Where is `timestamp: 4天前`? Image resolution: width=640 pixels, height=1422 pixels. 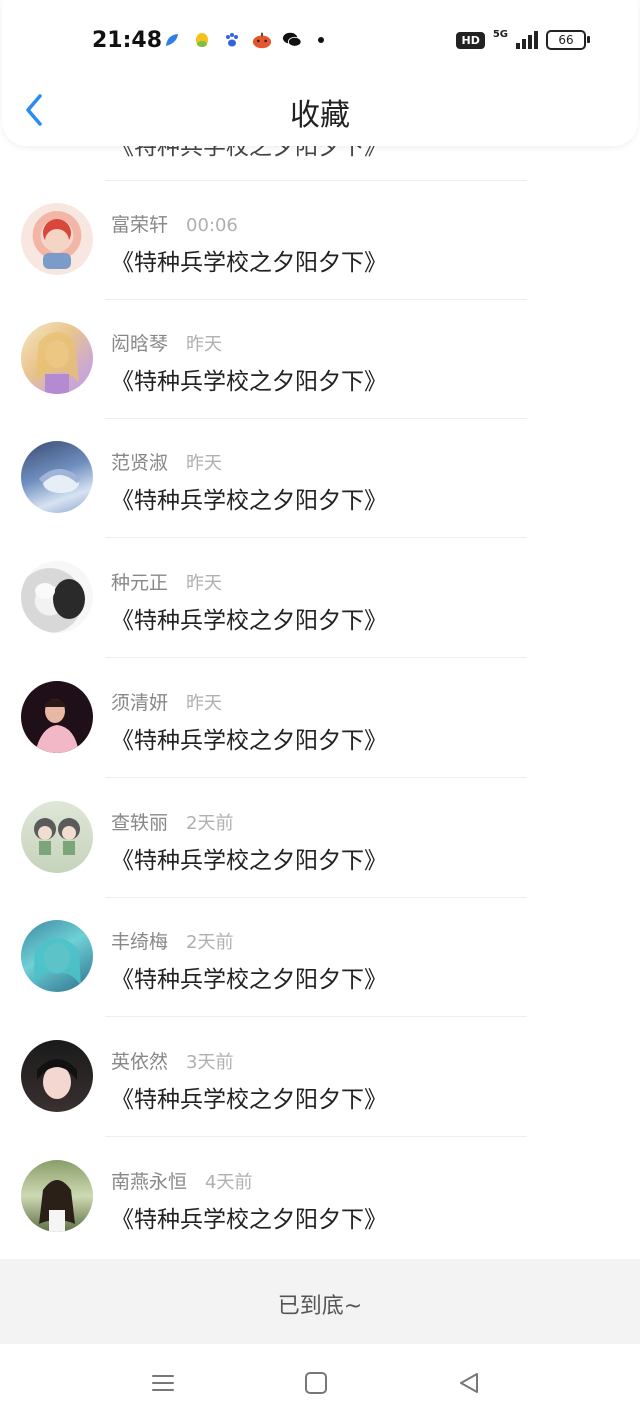 timestamp: 4天前 is located at coordinates (229, 1182).